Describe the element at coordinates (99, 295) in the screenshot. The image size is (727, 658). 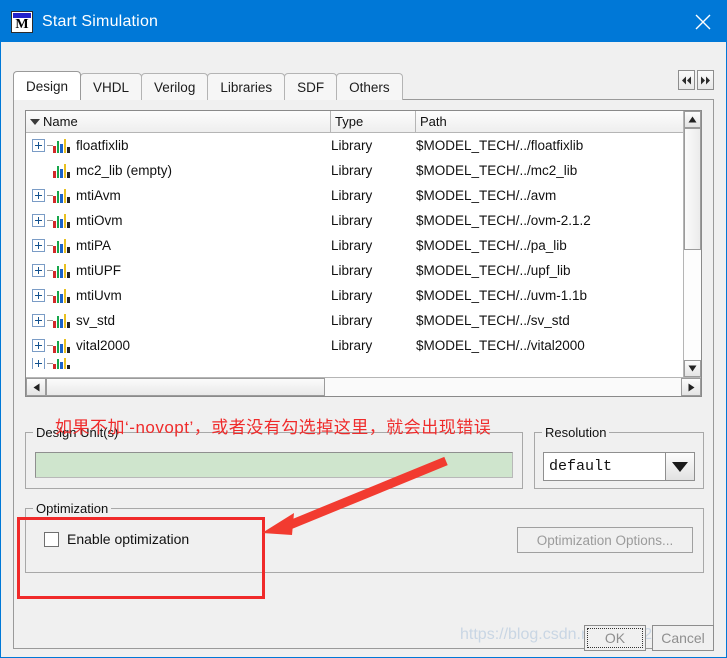
I see `row-name-label: mtiUvm` at that location.